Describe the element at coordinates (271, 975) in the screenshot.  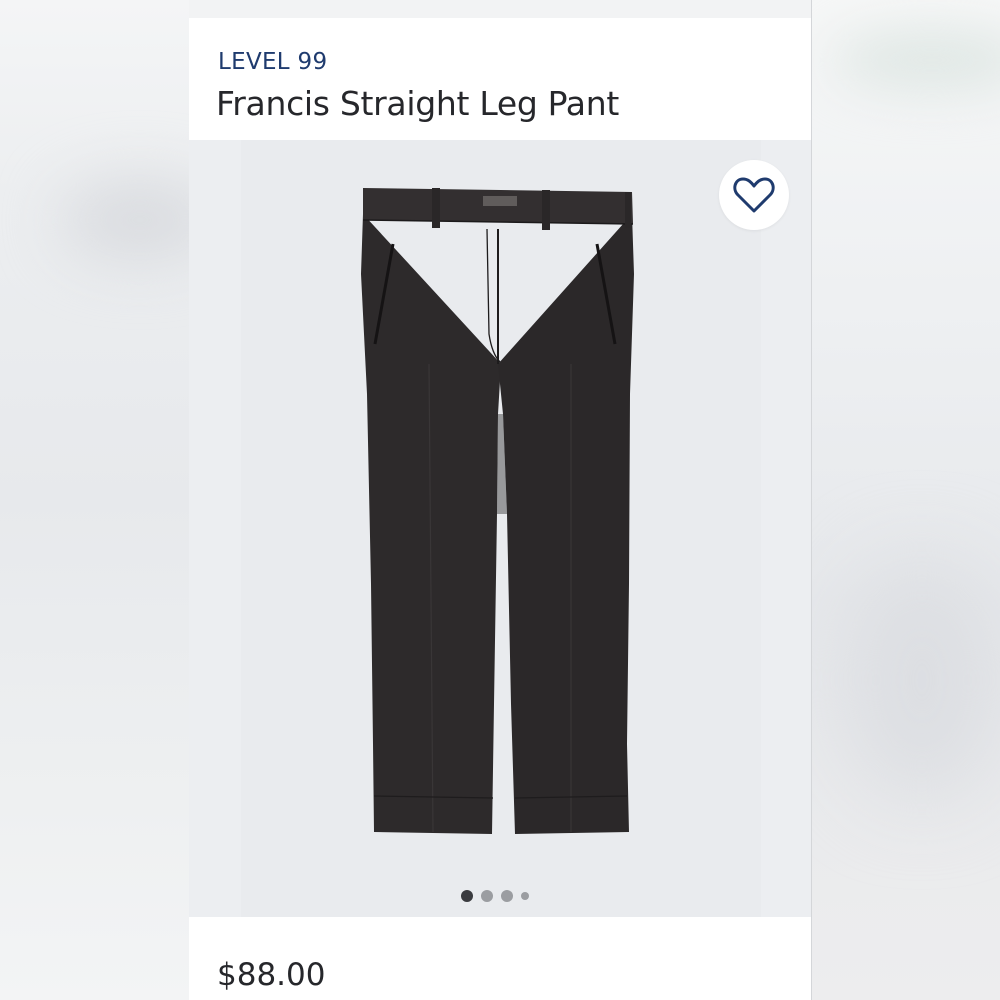
I see `product-price: $88.00` at that location.